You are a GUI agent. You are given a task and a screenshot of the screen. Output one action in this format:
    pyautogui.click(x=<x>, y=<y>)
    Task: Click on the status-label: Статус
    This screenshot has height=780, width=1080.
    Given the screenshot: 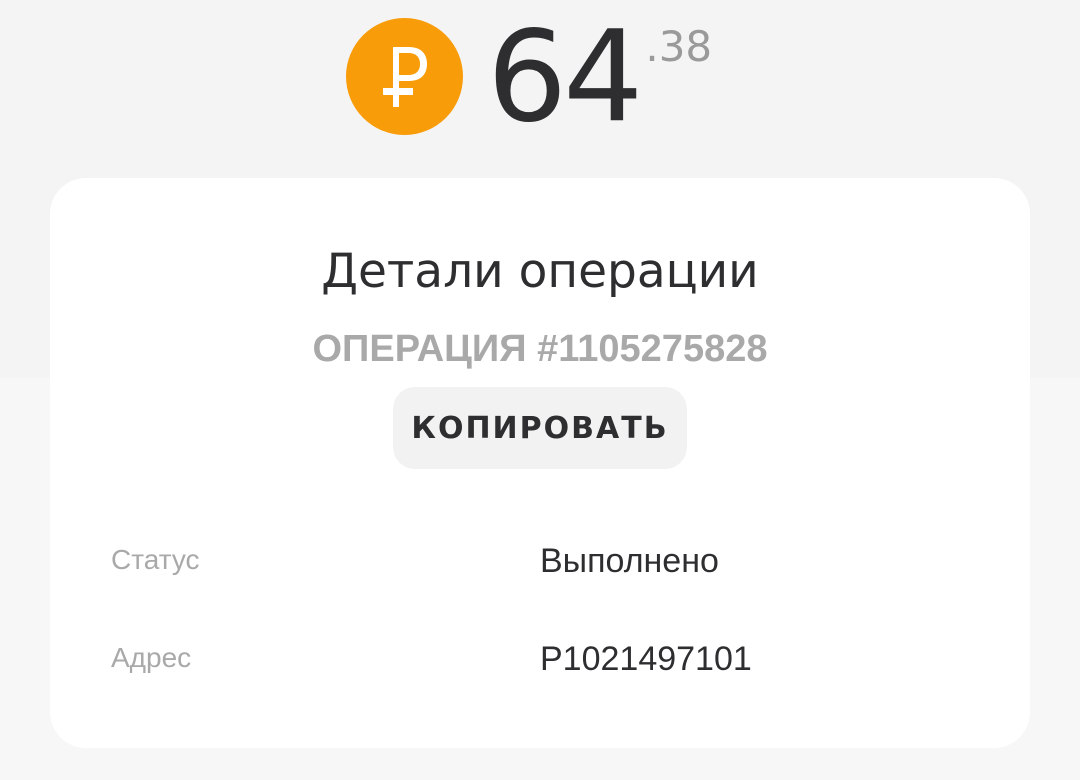 What is the action you would take?
    pyautogui.click(x=155, y=559)
    